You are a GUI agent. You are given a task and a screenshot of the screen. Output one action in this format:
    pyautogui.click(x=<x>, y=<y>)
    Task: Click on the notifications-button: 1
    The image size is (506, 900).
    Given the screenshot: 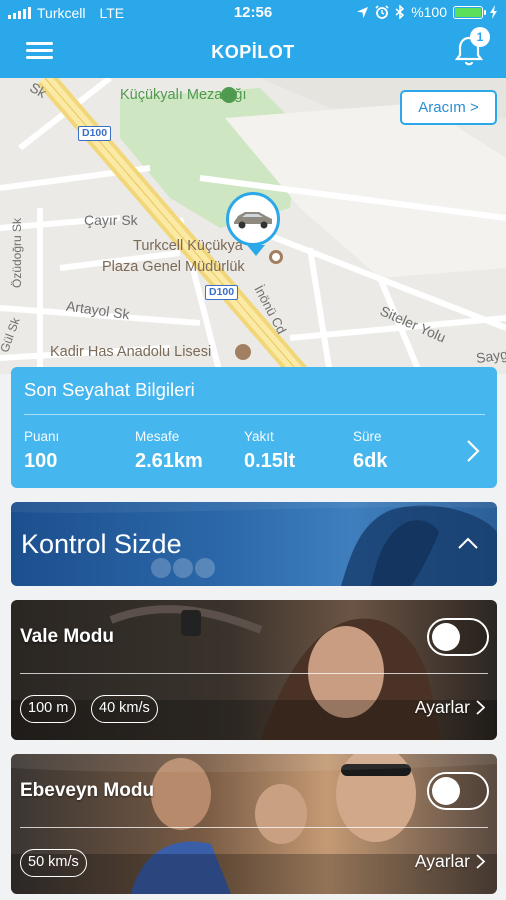 What is the action you would take?
    pyautogui.click(x=472, y=47)
    